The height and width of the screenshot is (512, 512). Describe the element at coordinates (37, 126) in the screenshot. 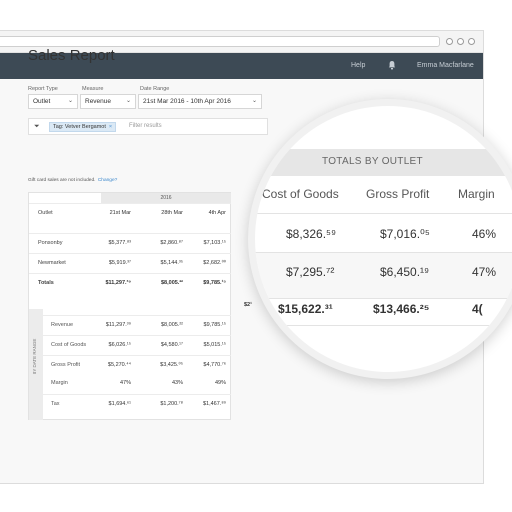

I see `filter-icon: ⏷` at that location.